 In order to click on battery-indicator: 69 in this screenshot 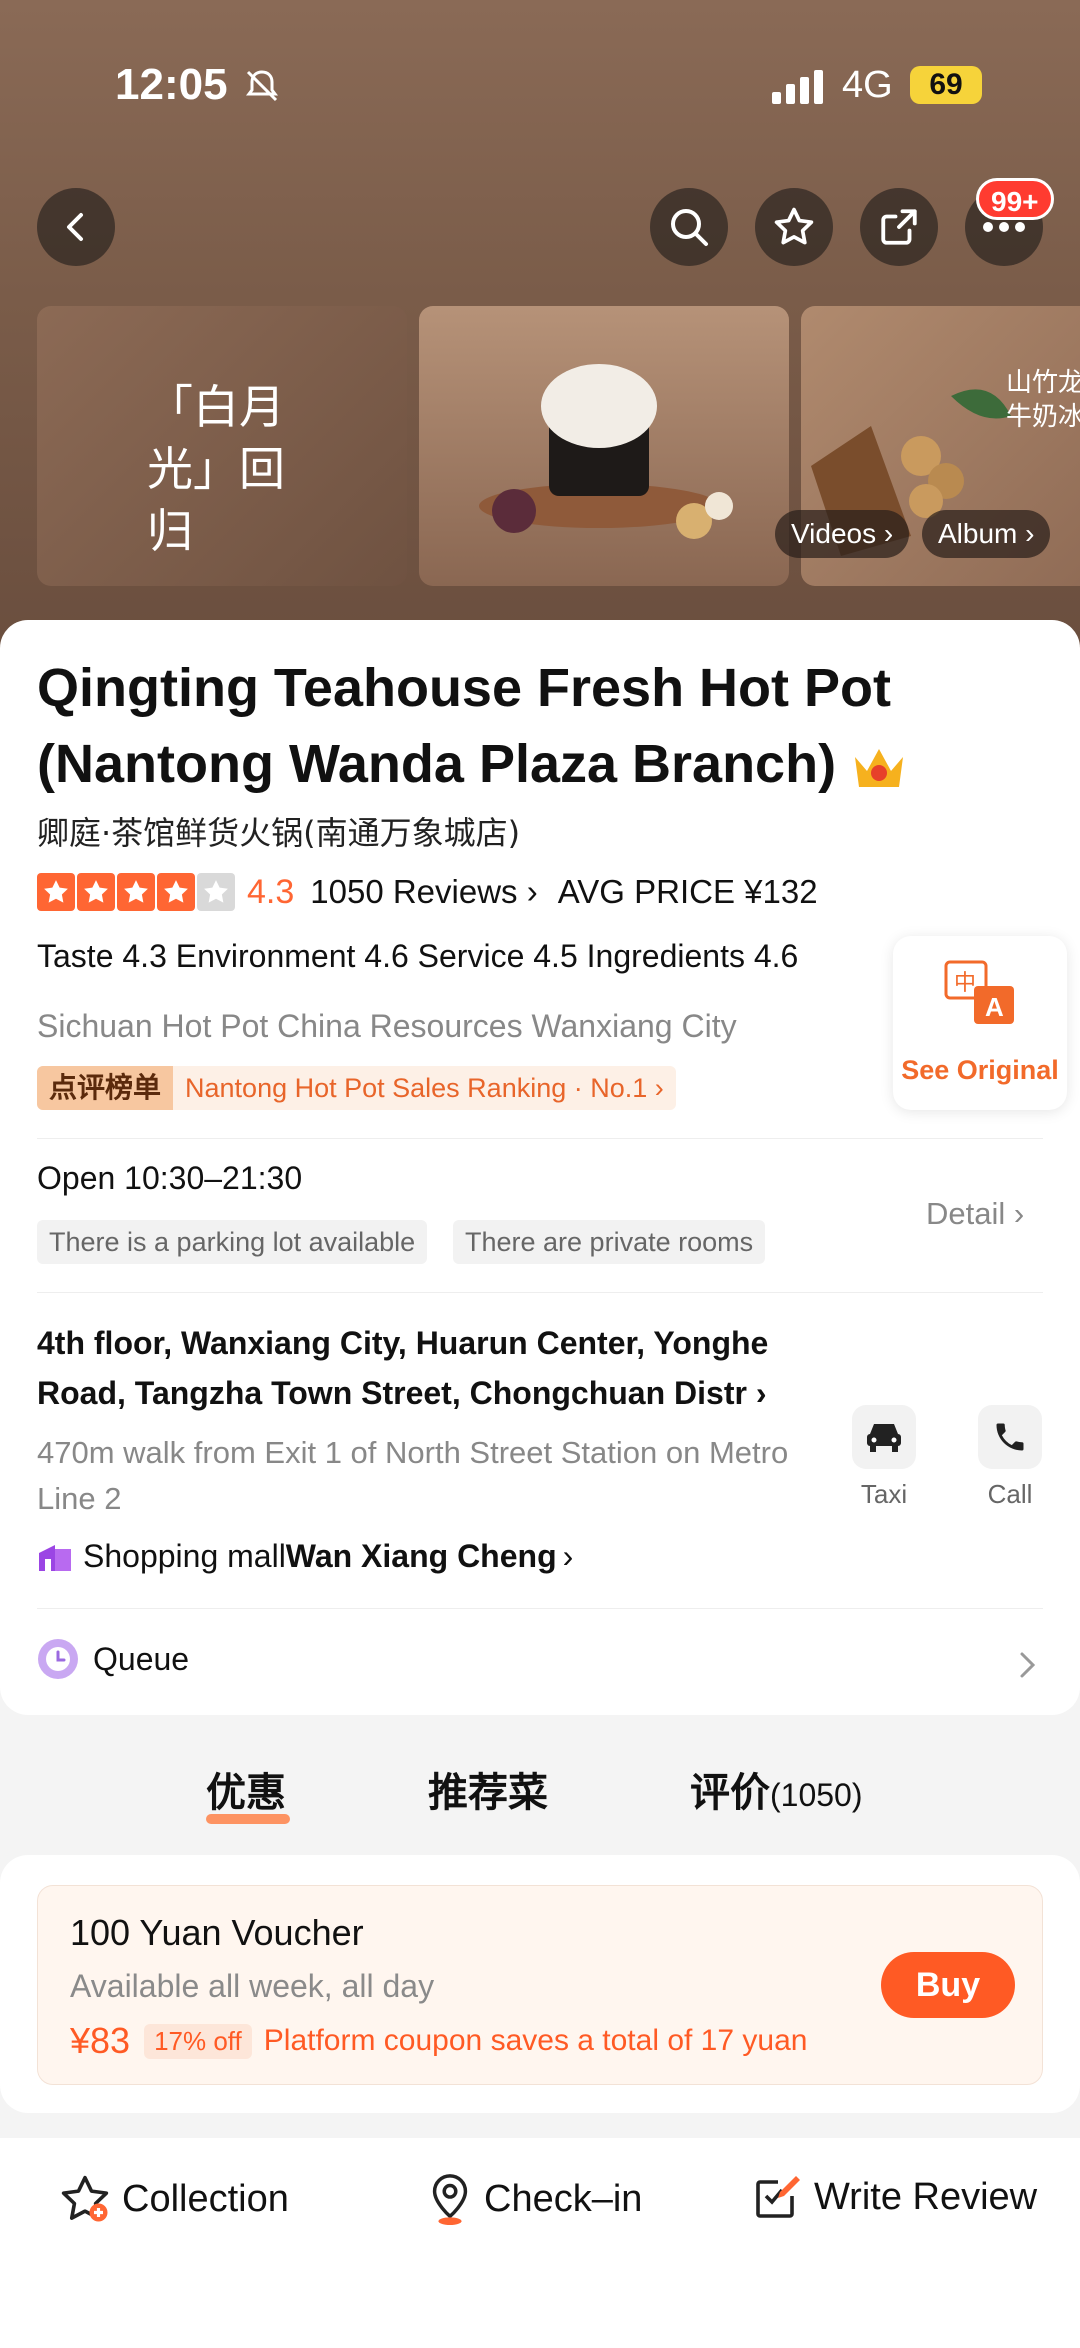, I will do `click(946, 85)`.